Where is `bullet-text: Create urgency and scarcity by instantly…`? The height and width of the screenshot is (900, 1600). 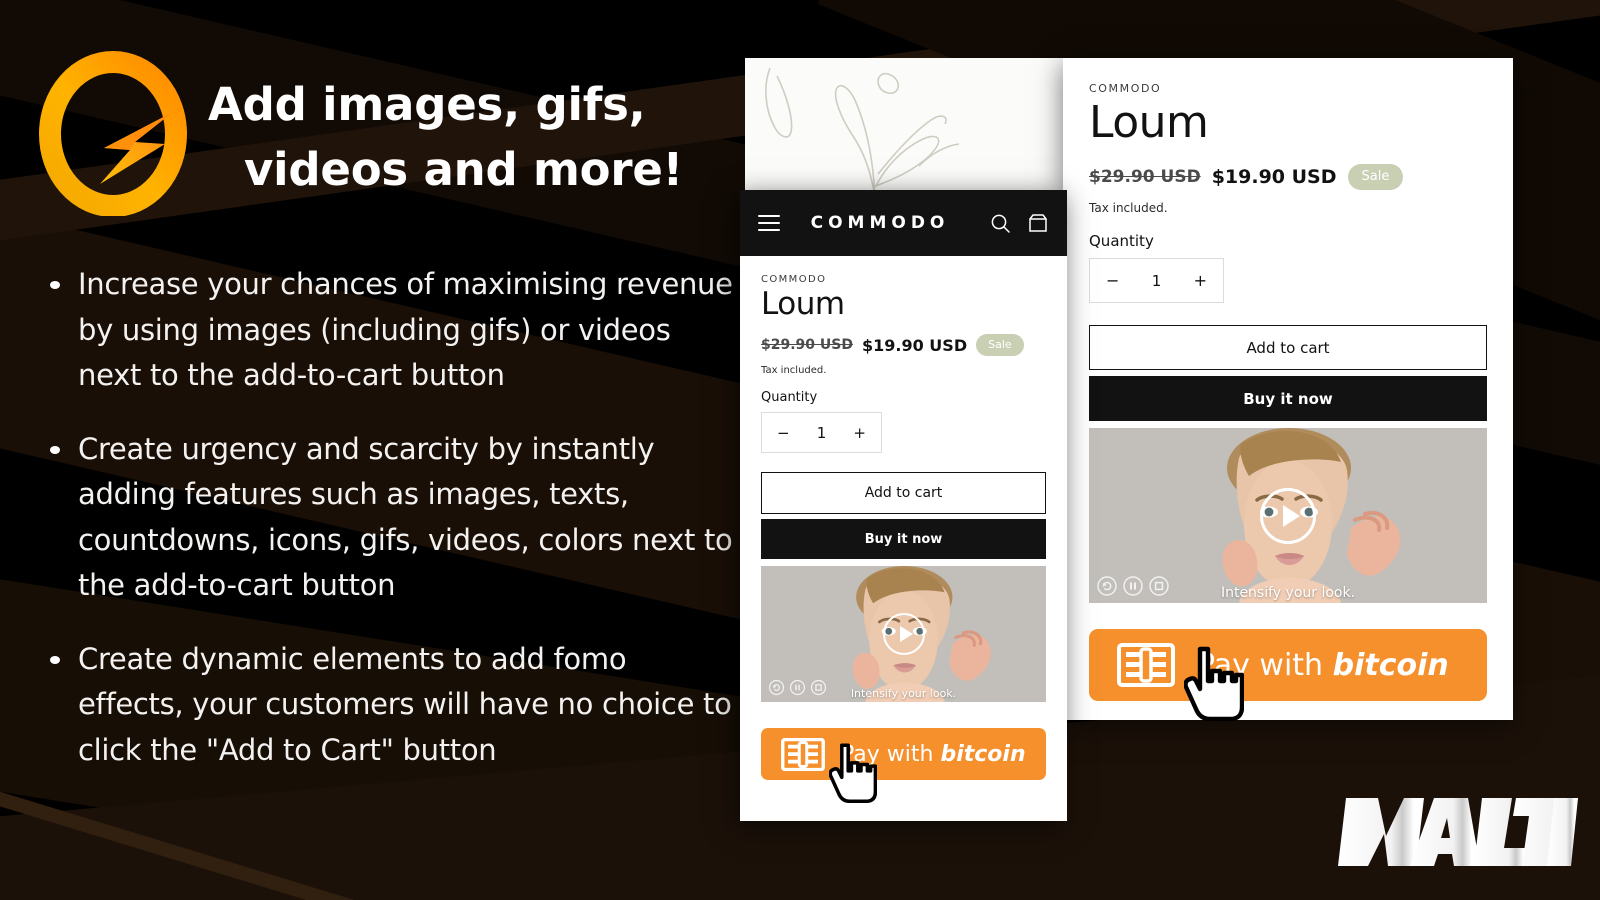 bullet-text: Create urgency and scarcity by instantly… is located at coordinates (405, 517).